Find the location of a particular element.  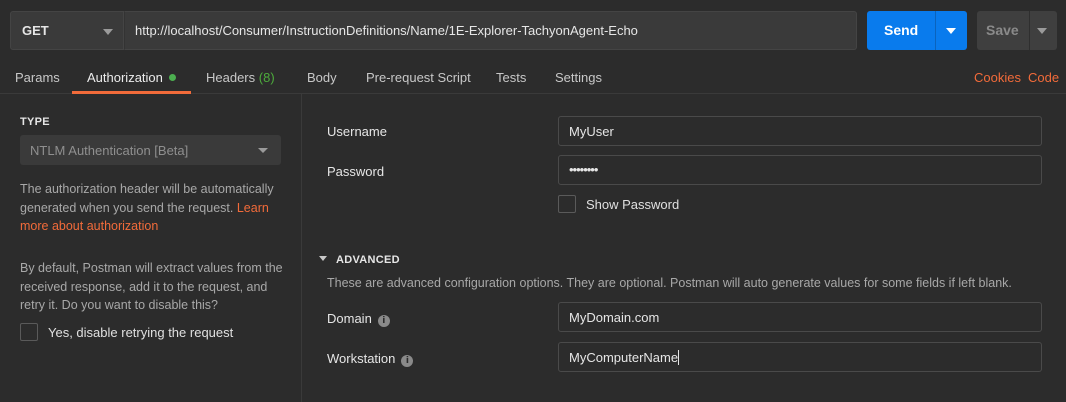

workstation-value: MyComputerName is located at coordinates (624, 357).